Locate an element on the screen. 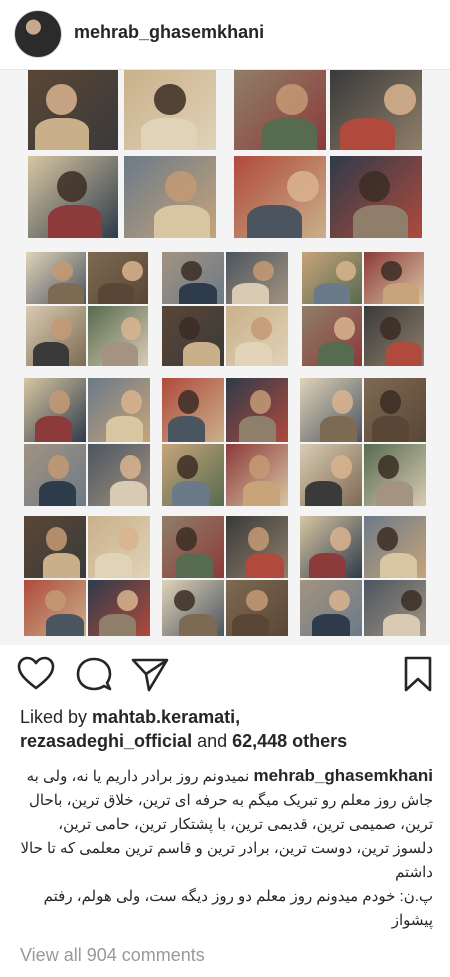 The height and width of the screenshot is (977, 450). action-bar is located at coordinates (225, 674).